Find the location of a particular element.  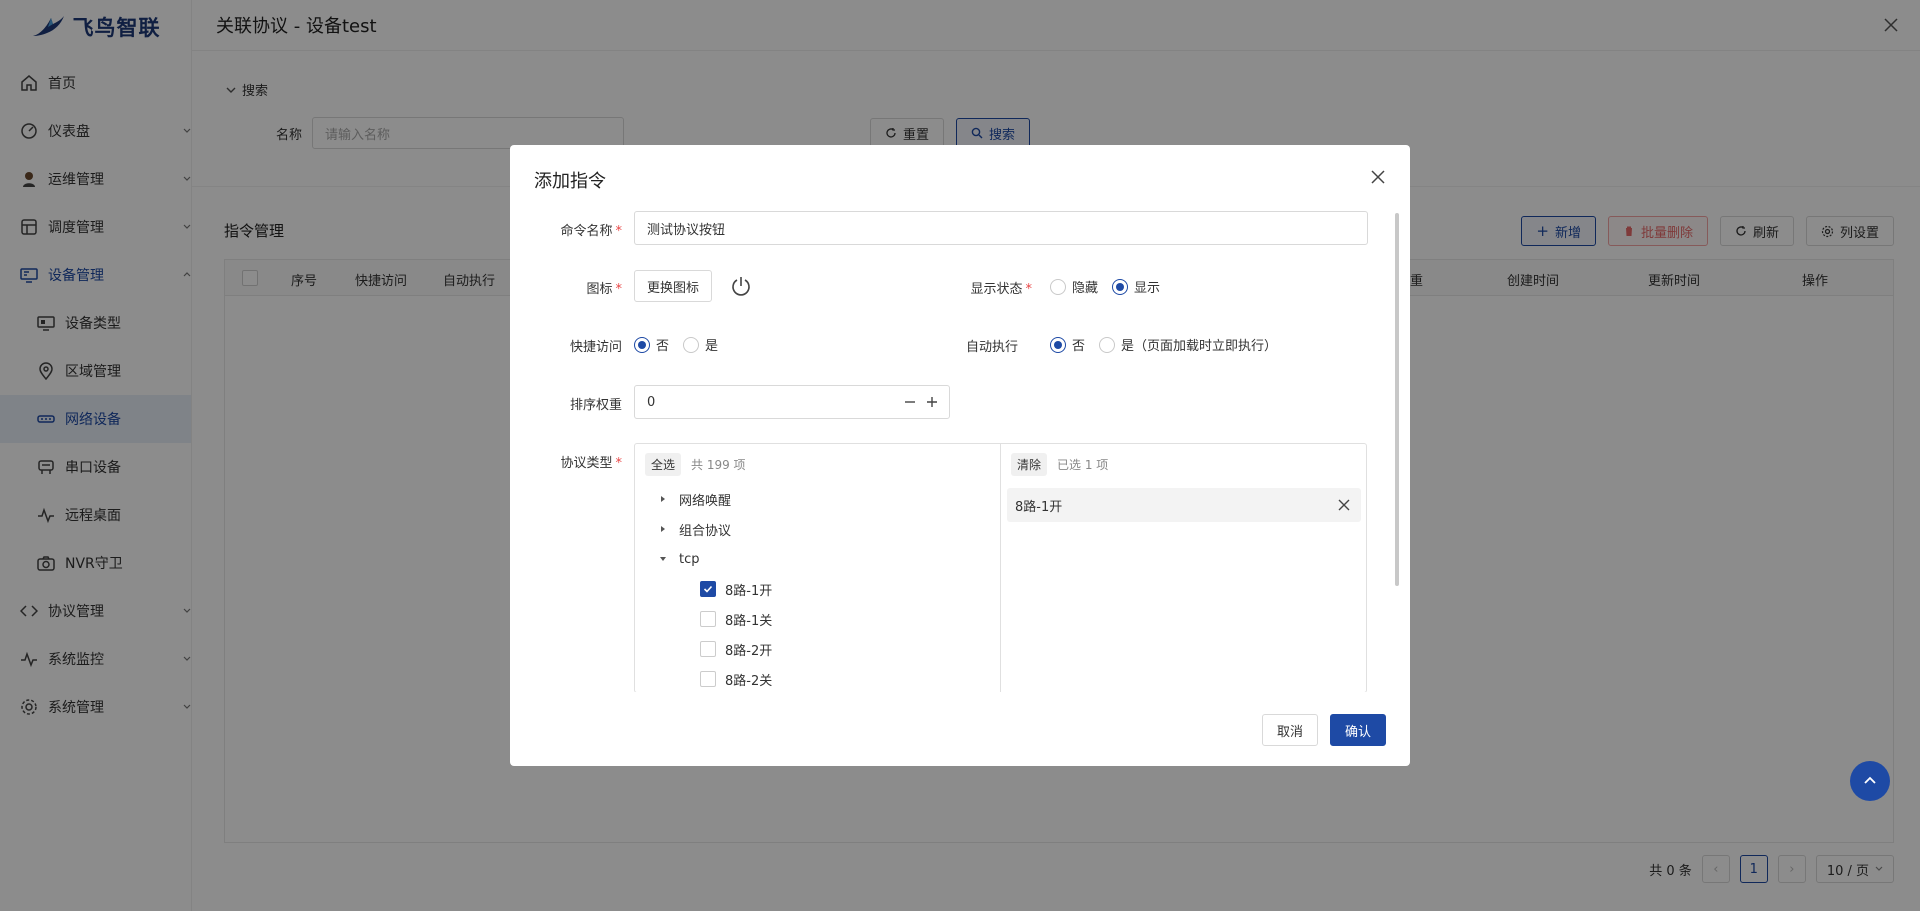

transfer-target: 清除 已选 1 项 8路-1开 is located at coordinates (1184, 568).